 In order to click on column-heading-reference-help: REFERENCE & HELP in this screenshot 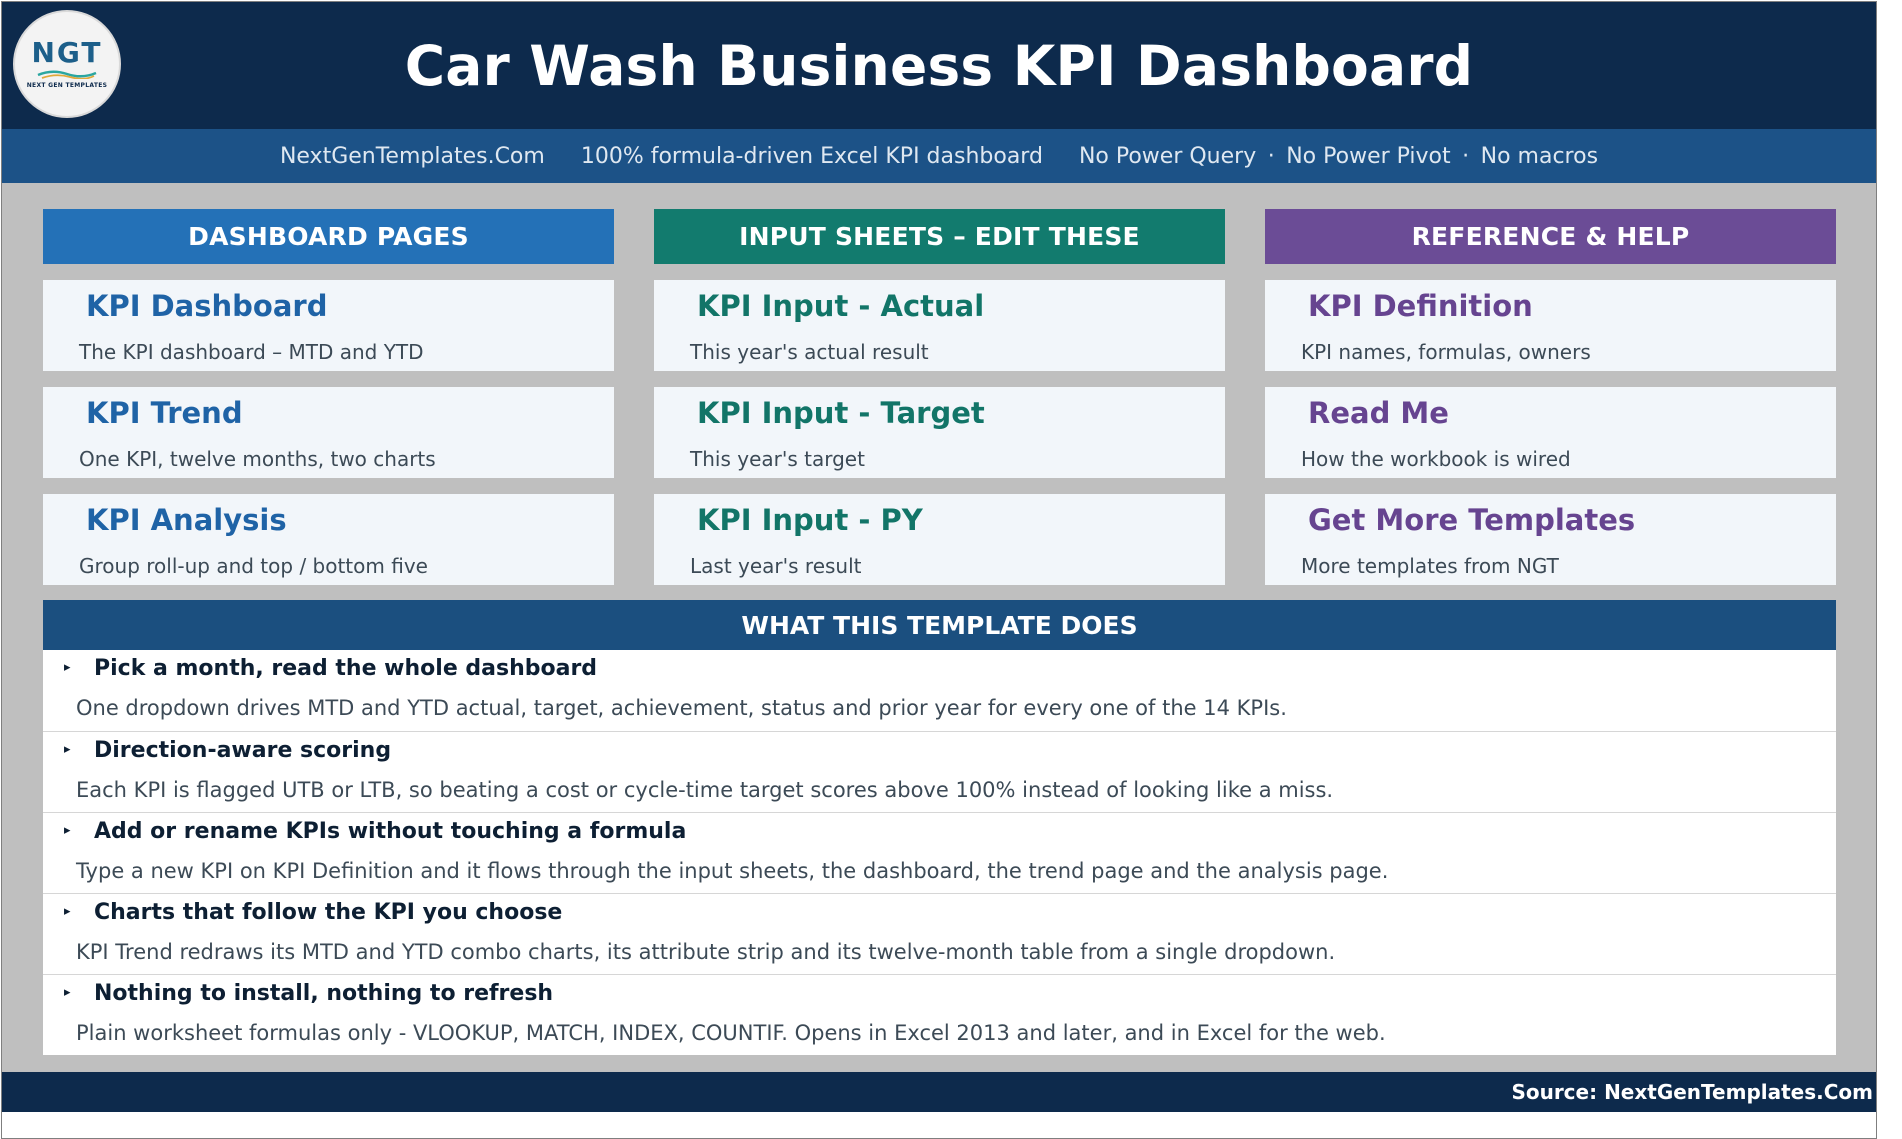, I will do `click(1550, 236)`.